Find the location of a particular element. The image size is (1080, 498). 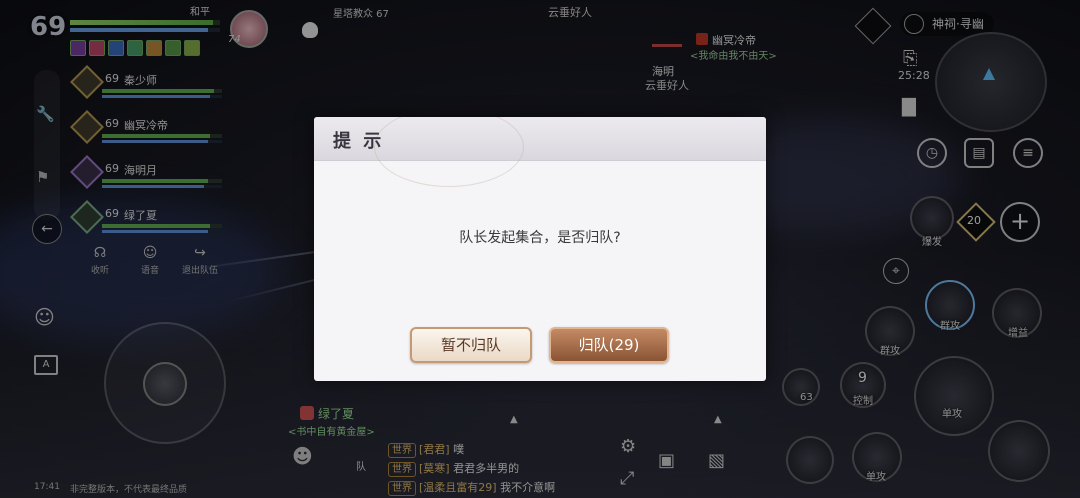

dialog-ornament is located at coordinates (449, 152).